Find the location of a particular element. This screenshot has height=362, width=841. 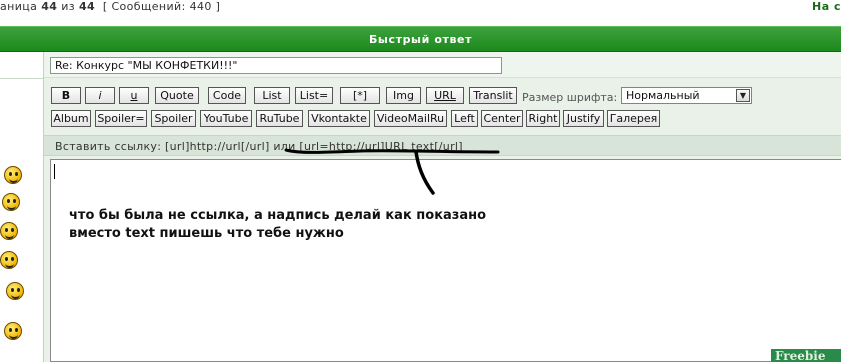

page-current: 44 is located at coordinates (49, 6).